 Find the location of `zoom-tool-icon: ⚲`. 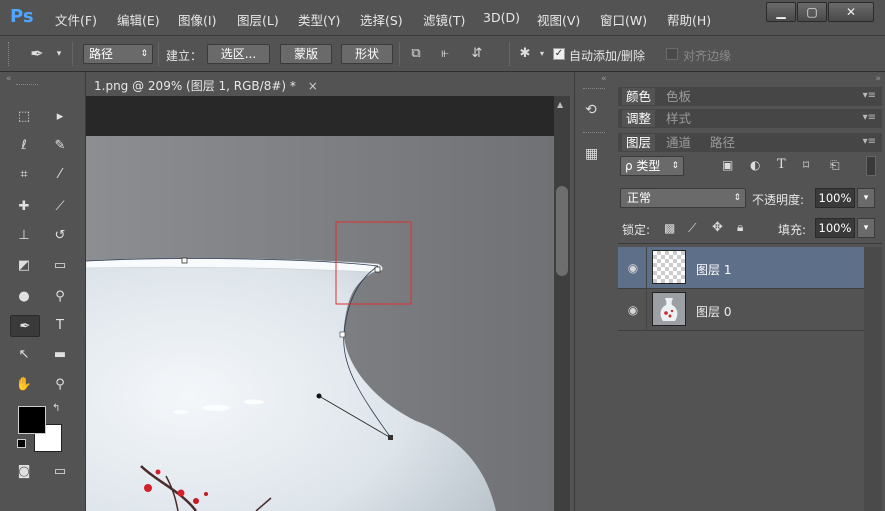

zoom-tool-icon: ⚲ is located at coordinates (60, 385).